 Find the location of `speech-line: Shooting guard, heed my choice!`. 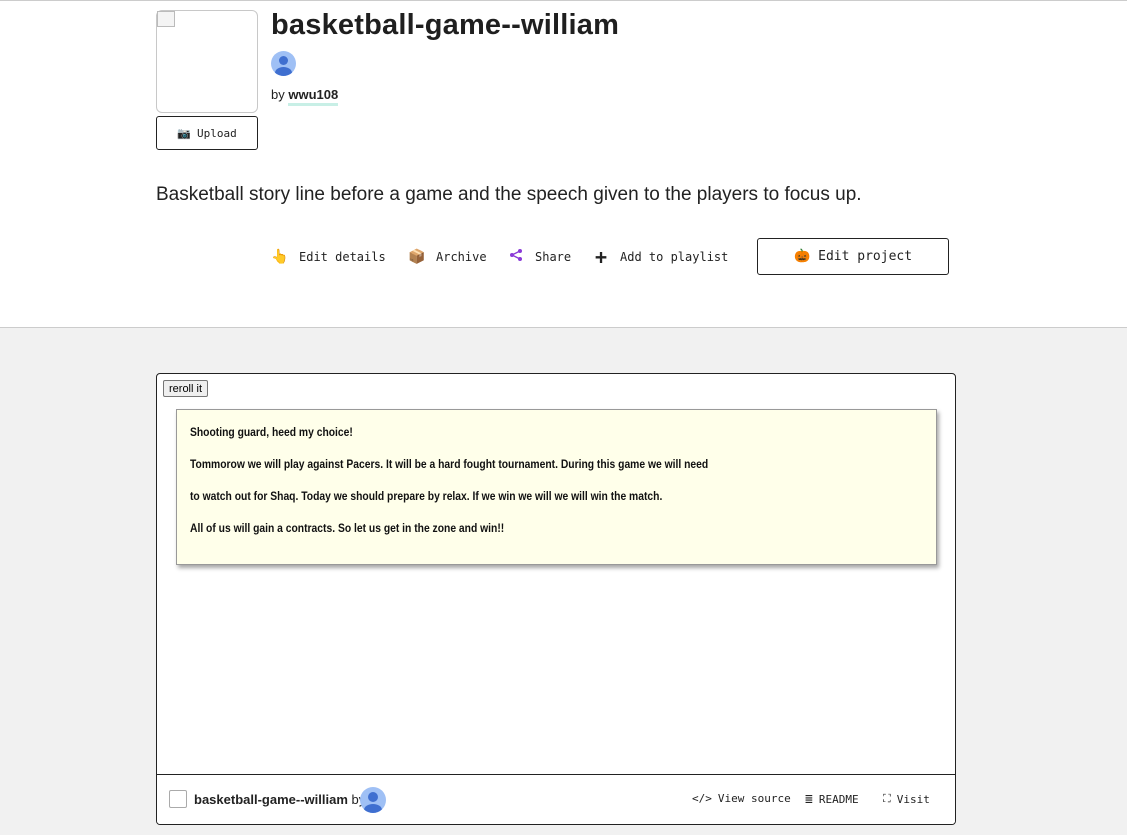

speech-line: Shooting guard, heed my choice! is located at coordinates (271, 432).